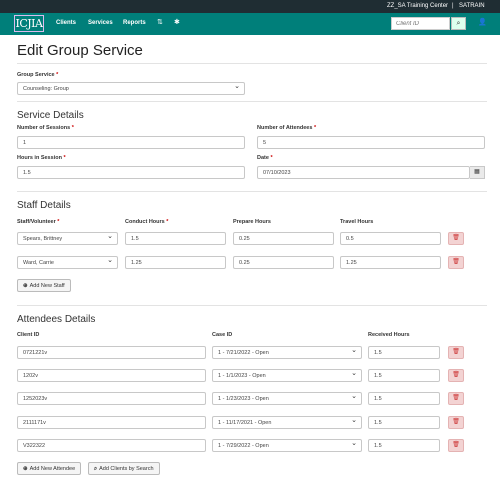 Image resolution: width=500 pixels, height=483 pixels. I want to click on add-clients-by-search-button: ⌕ Add Clients by Search, so click(124, 468).